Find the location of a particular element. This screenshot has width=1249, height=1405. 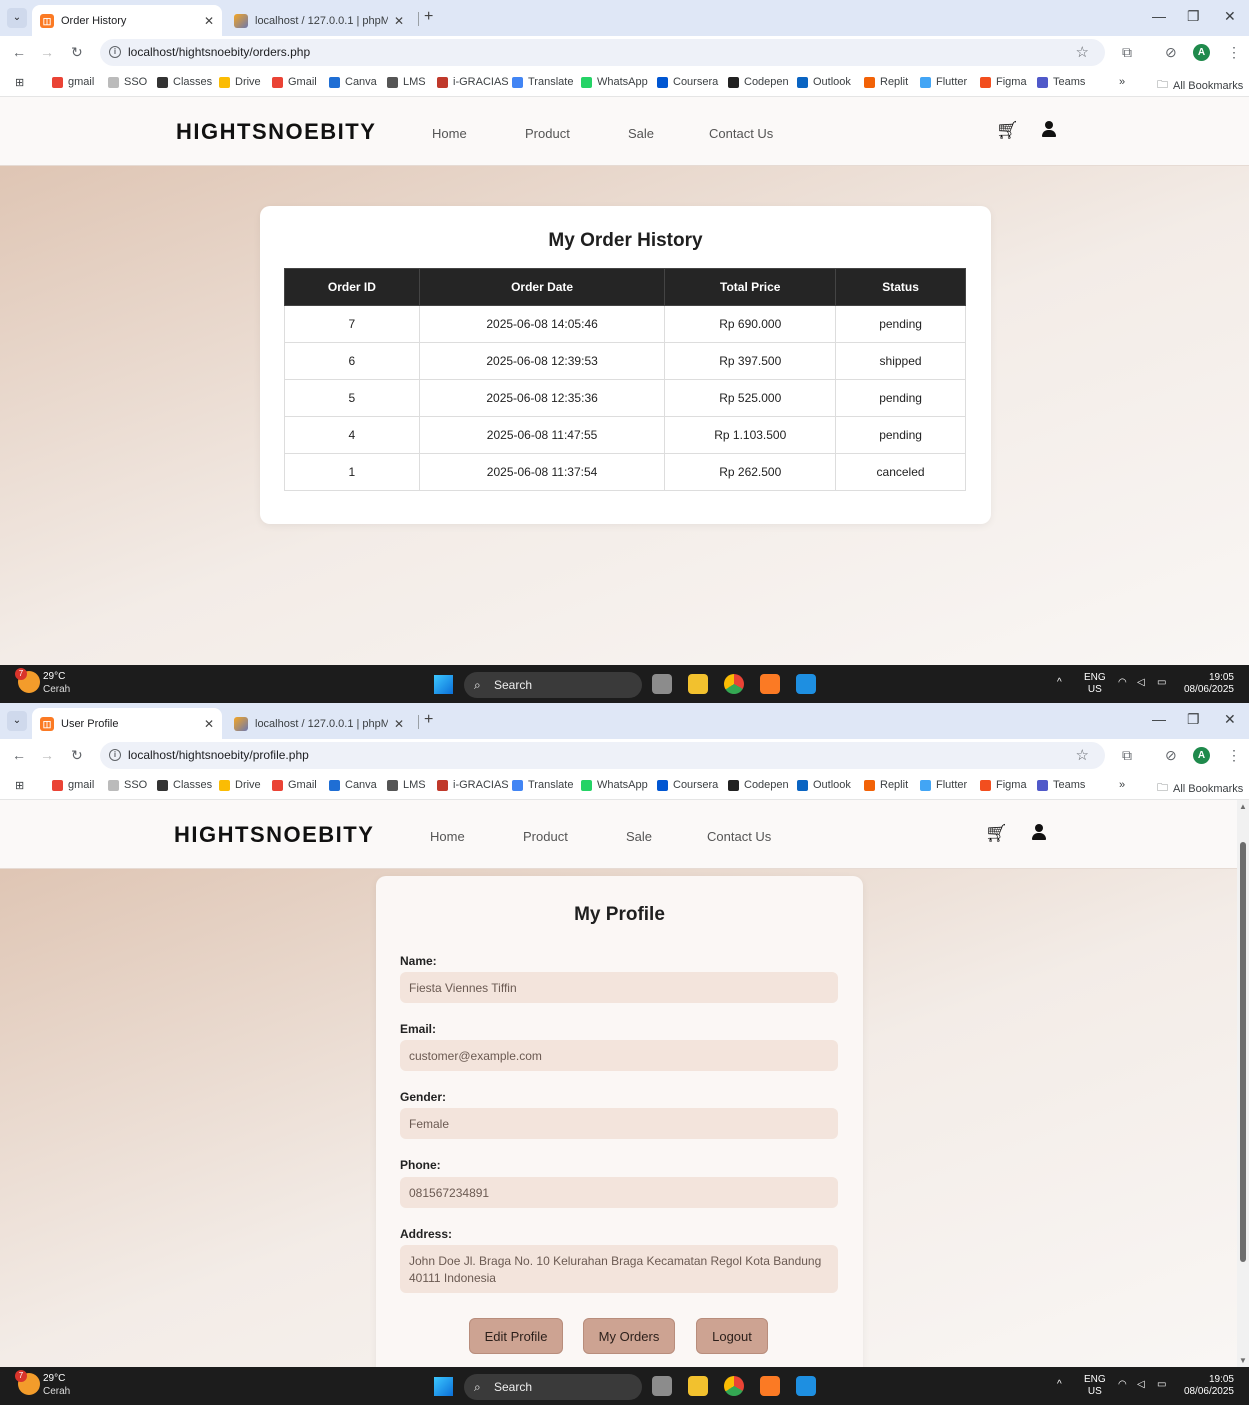

bookmark-item: Classes is located at coordinates (184, 785).